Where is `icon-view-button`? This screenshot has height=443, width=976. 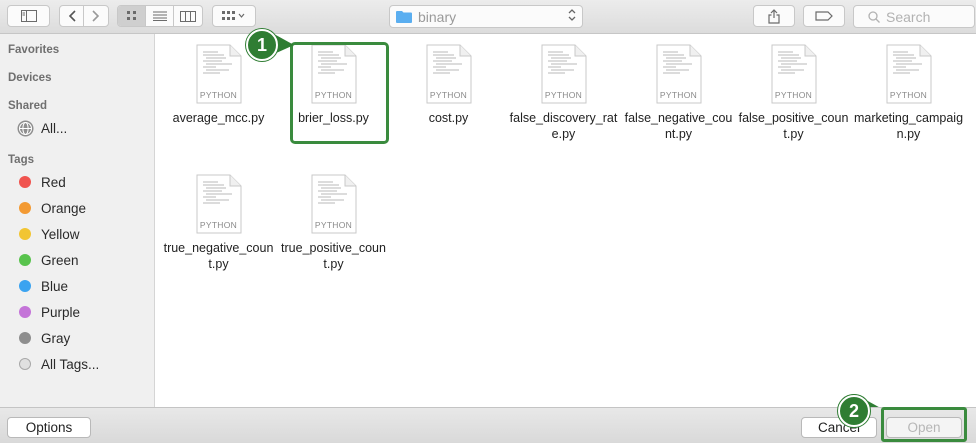
icon-view-button is located at coordinates (132, 16).